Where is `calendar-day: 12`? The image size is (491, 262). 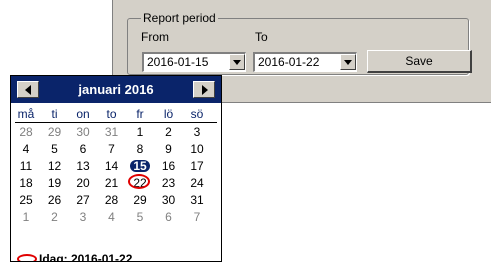
calendar-day: 12 is located at coordinates (55, 166).